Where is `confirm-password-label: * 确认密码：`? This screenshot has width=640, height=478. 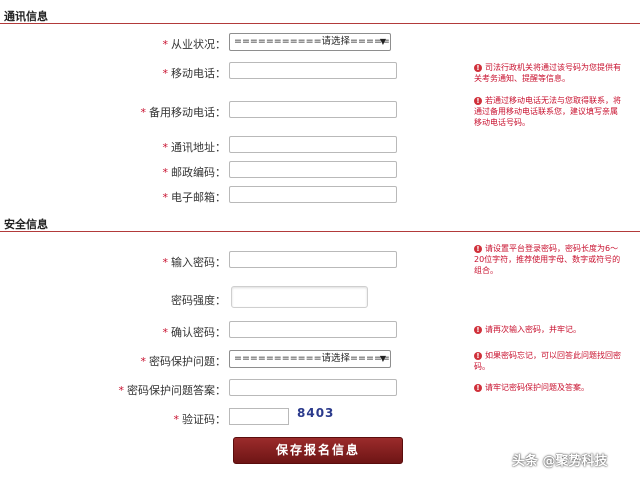
confirm-password-label: * 确认密码： is located at coordinates (194, 332).